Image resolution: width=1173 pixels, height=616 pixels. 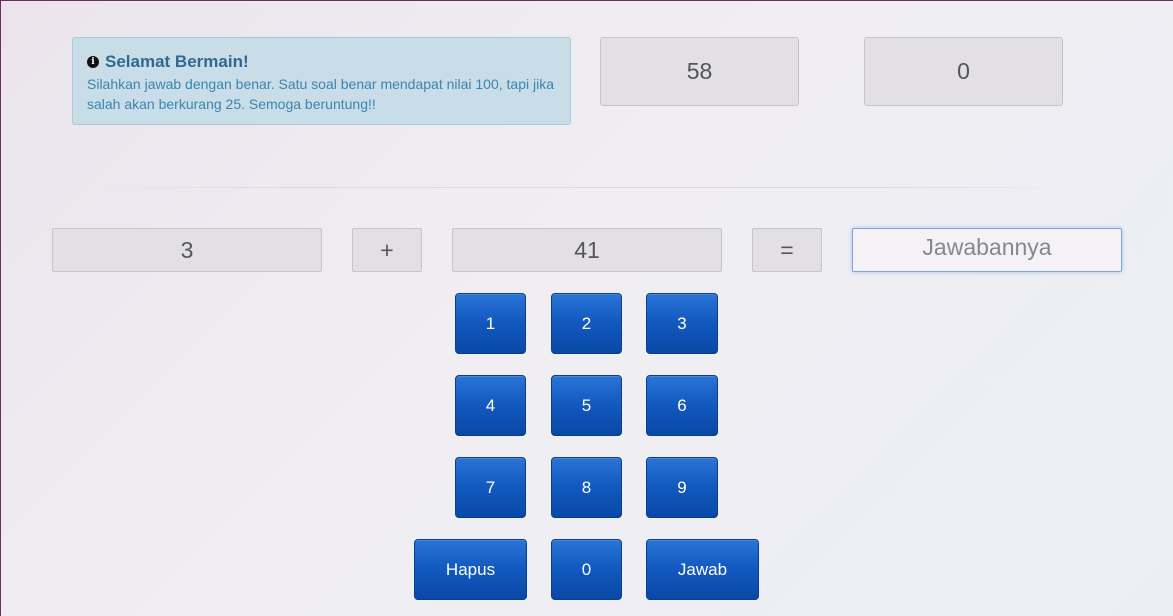 What do you see at coordinates (490, 405) in the screenshot?
I see `key-4: 4` at bounding box center [490, 405].